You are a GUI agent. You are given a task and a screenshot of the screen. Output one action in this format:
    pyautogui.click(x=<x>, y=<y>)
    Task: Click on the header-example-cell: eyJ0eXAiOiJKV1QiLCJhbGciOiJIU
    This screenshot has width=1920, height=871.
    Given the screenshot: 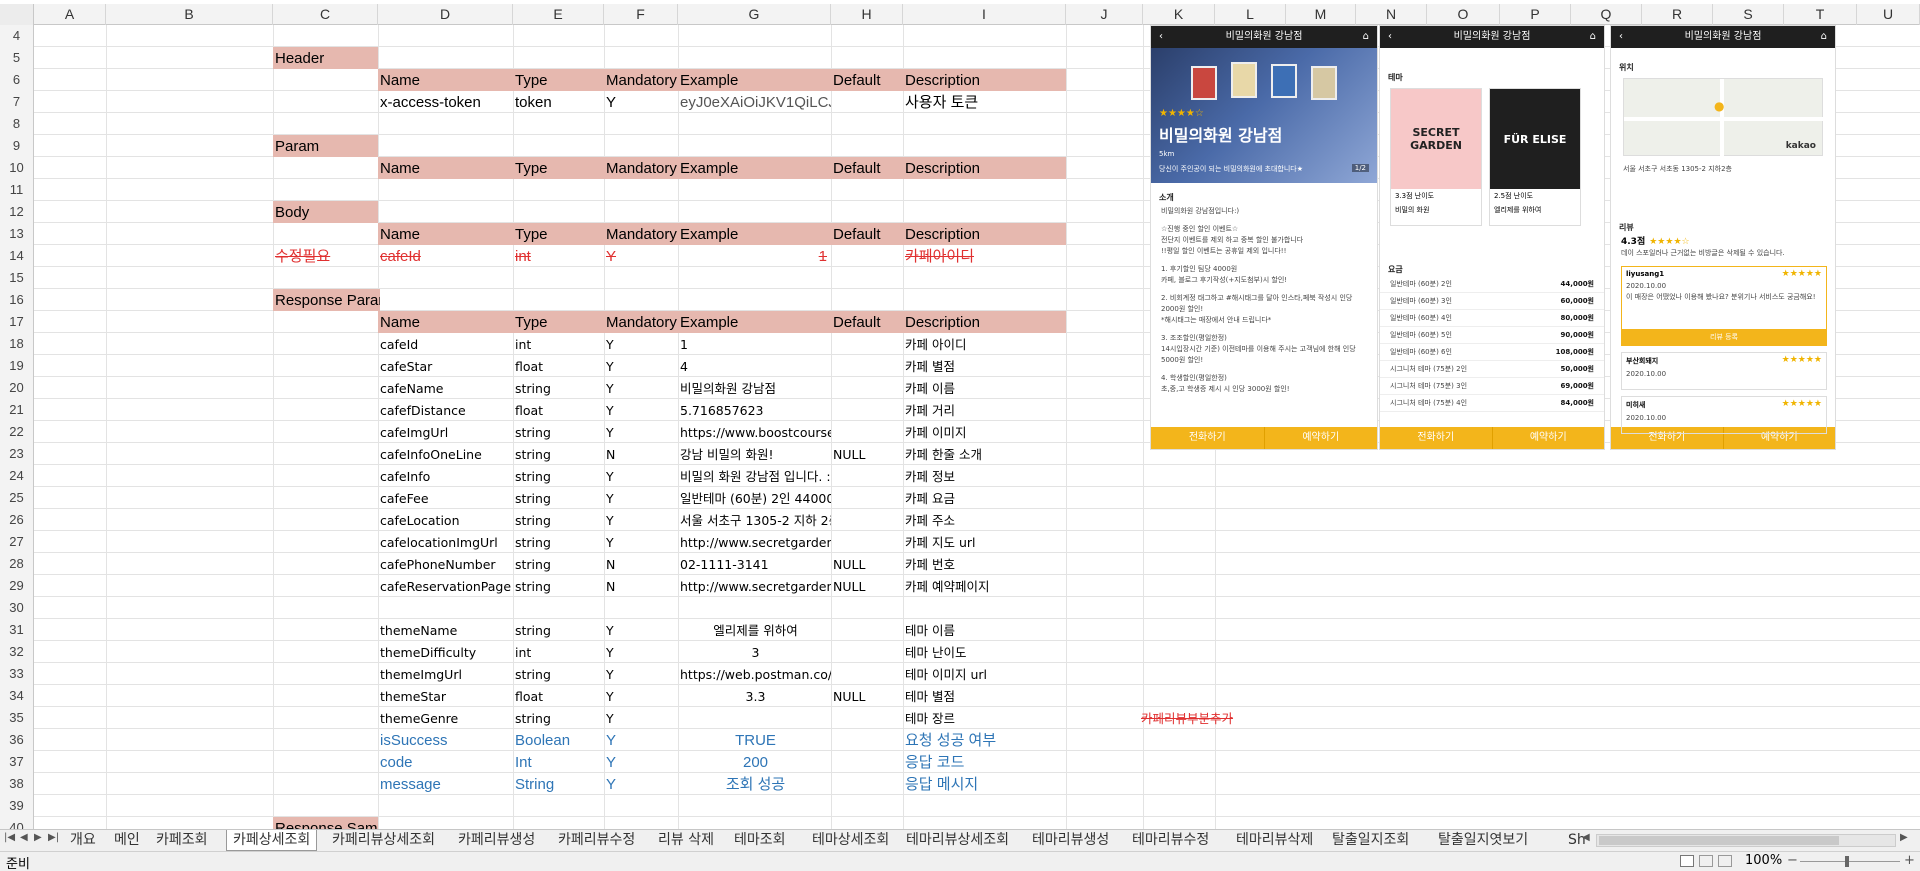 What is the action you would take?
    pyautogui.click(x=755, y=102)
    